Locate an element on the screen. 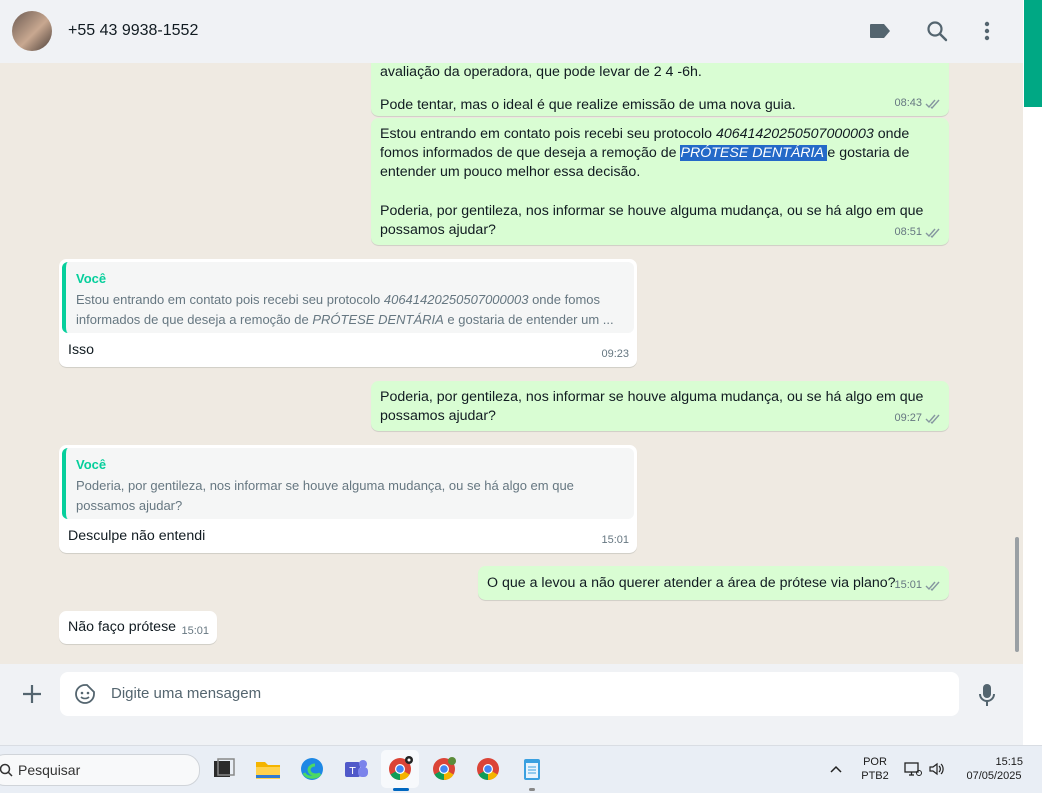 This screenshot has height=793, width=1042. os-taskbar: Pesquisar T POR PTB2 15:15 07/05/2025 is located at coordinates (521, 769).